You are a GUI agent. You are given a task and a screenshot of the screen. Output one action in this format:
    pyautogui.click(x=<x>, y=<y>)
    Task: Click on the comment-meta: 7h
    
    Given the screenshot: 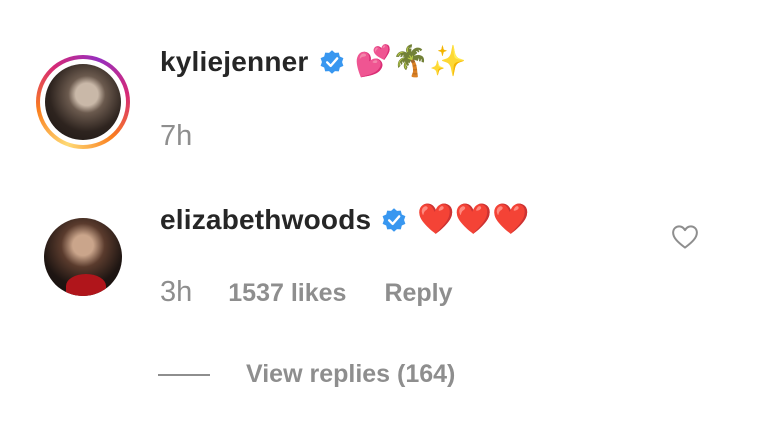 What is the action you would take?
    pyautogui.click(x=176, y=136)
    